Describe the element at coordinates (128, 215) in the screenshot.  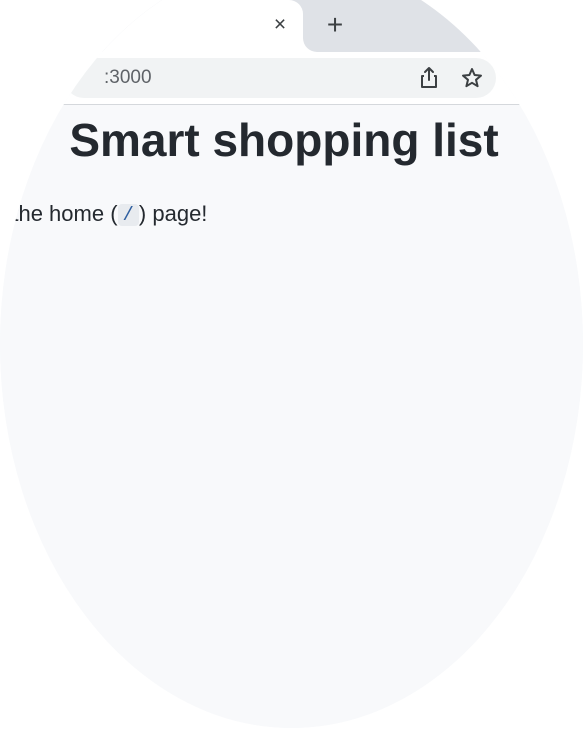
I see `route-code: /` at that location.